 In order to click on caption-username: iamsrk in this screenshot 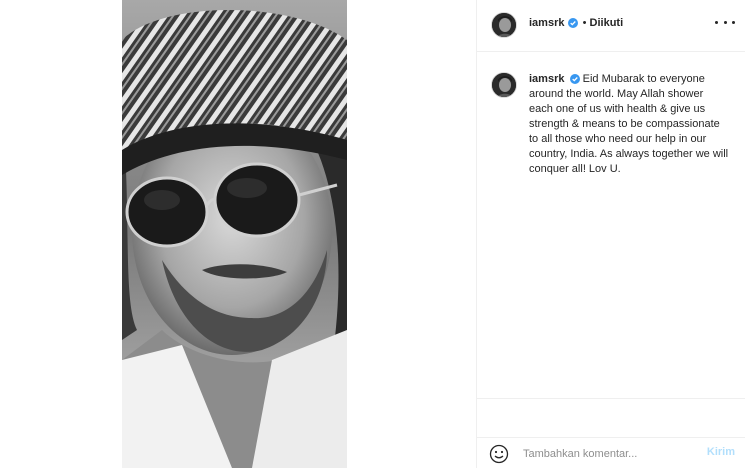, I will do `click(546, 79)`.